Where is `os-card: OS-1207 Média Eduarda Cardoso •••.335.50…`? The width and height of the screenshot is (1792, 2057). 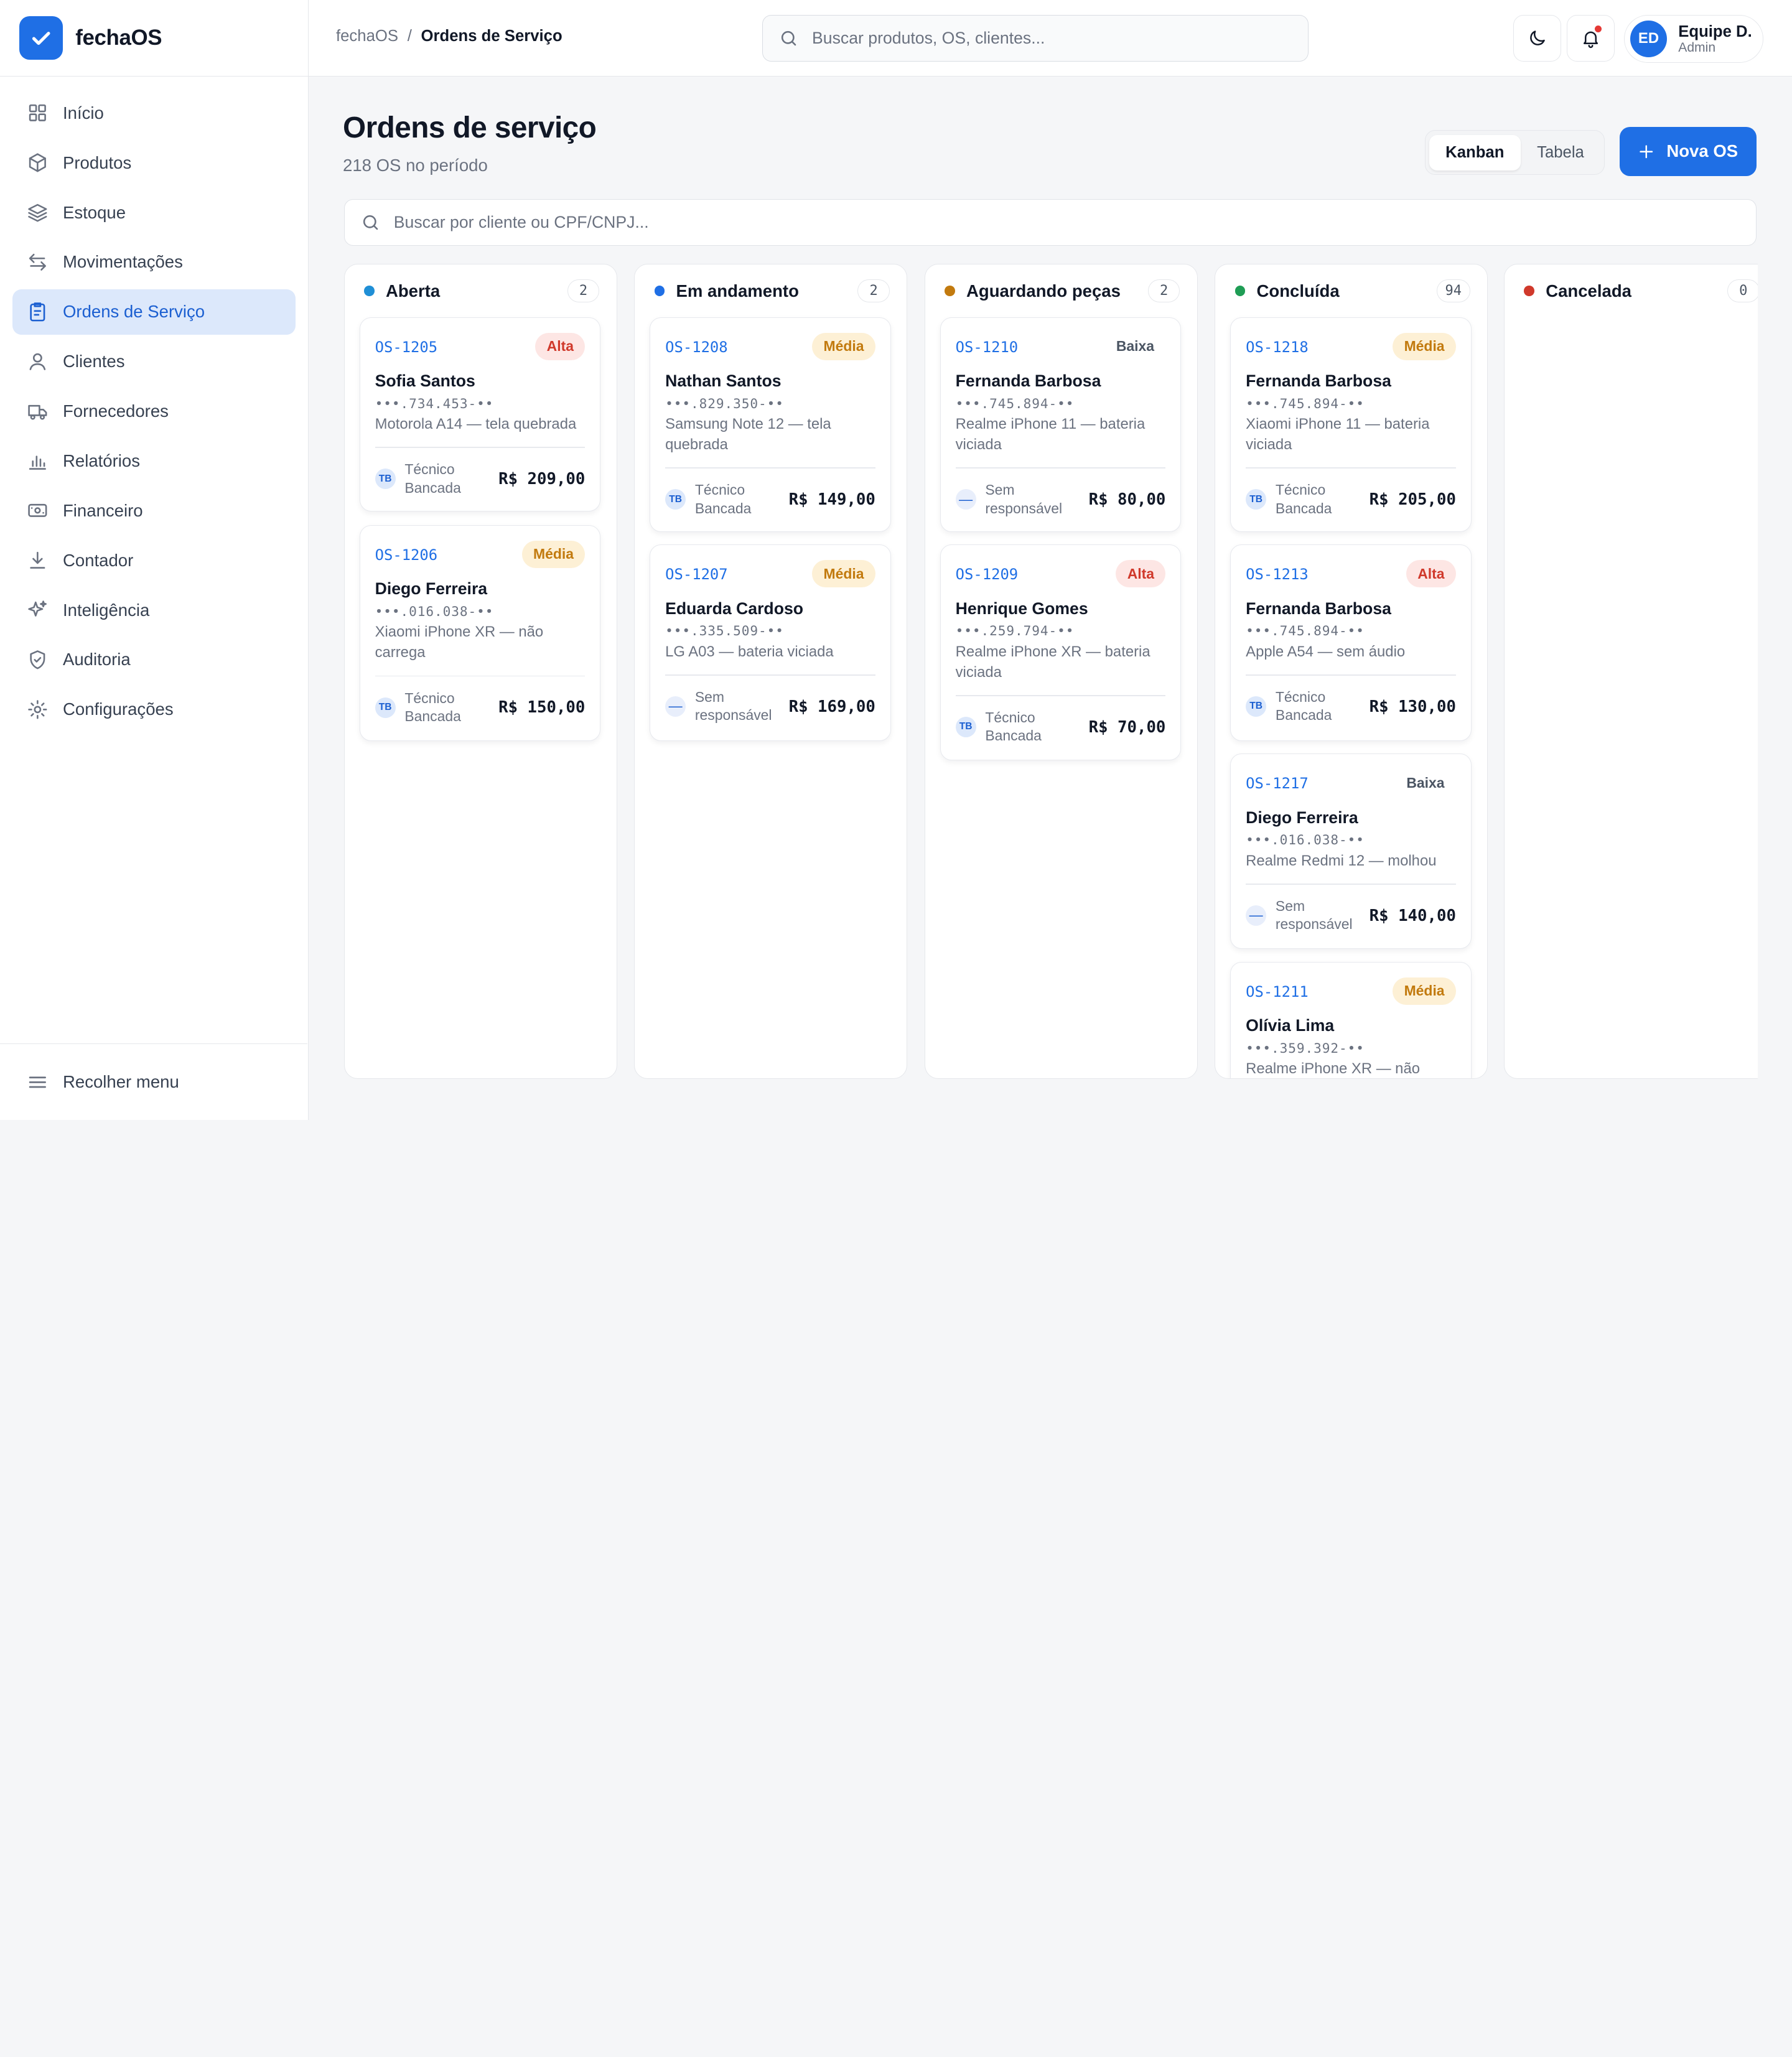
os-card: OS-1207 Média Eduarda Cardoso •••.335.50… is located at coordinates (771, 643).